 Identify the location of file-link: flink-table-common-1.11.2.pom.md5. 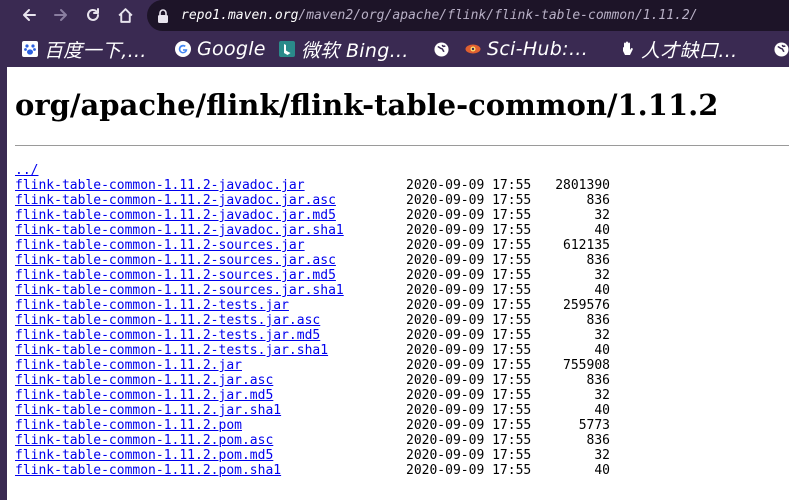
(144, 455).